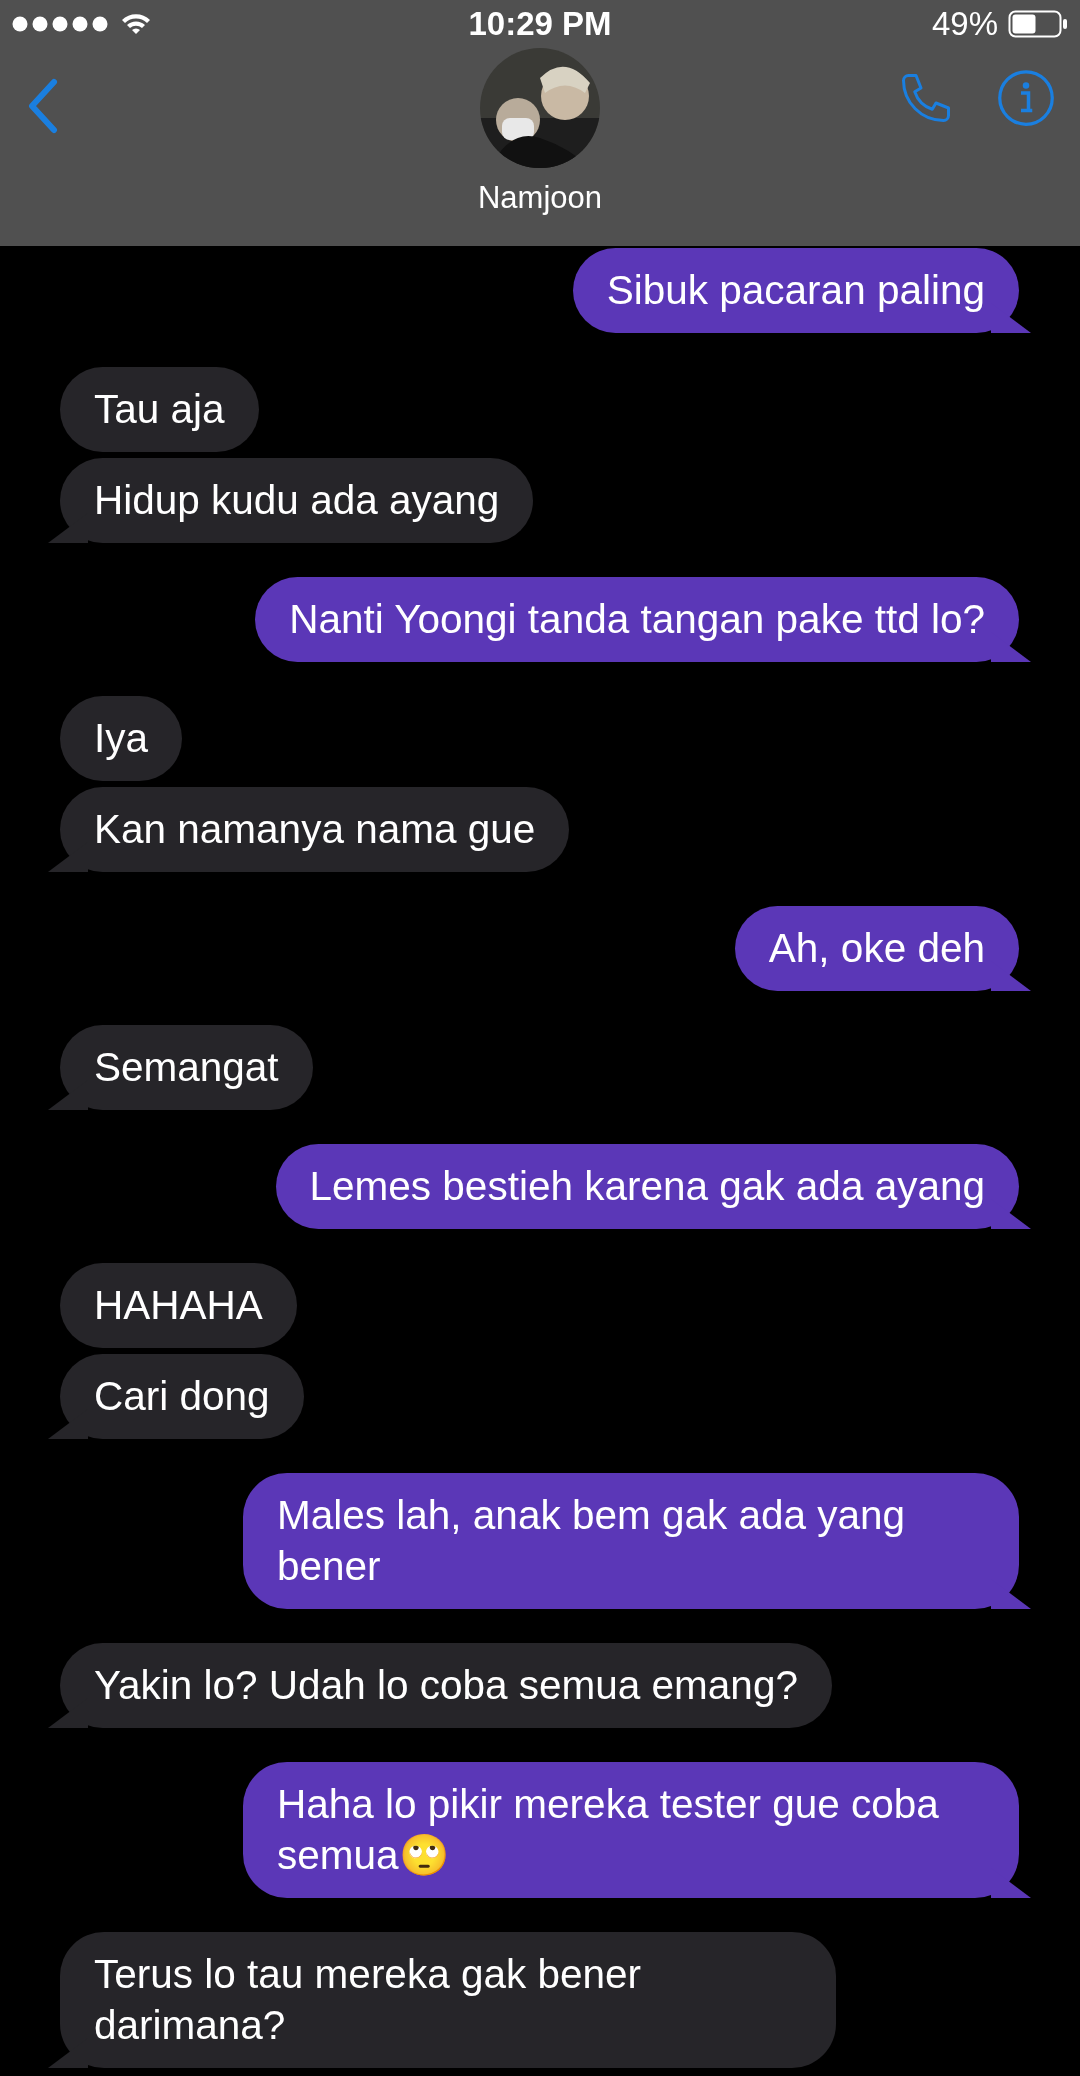  What do you see at coordinates (801, 290) in the screenshot?
I see `sent-message: Sibuk pacaran paling` at bounding box center [801, 290].